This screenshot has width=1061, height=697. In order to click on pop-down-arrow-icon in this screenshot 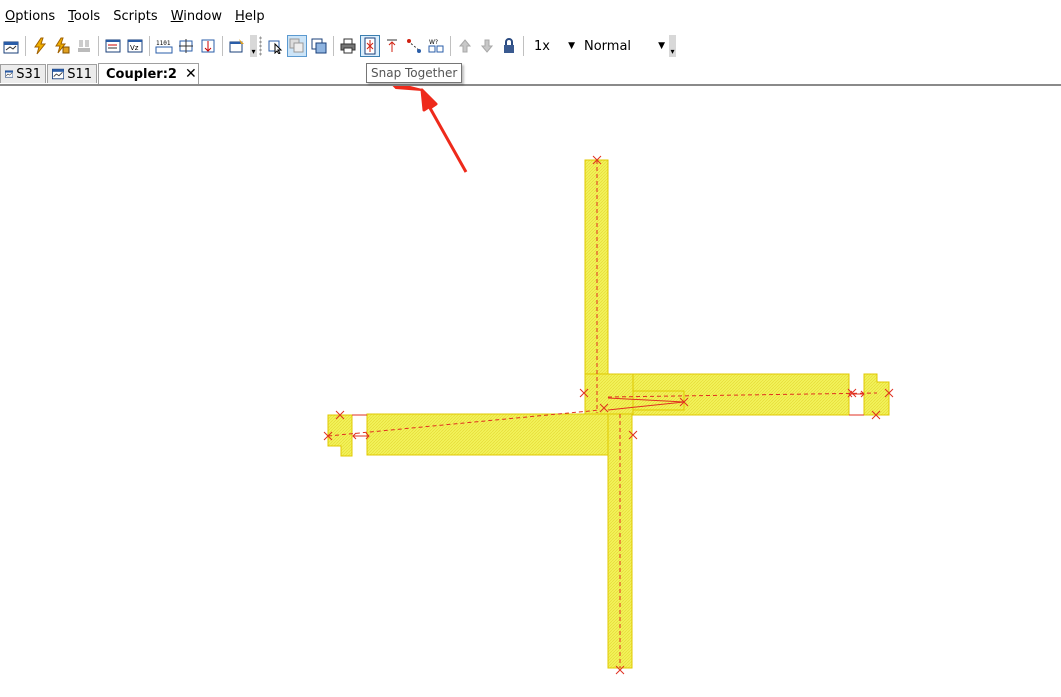, I will do `click(487, 46)`.